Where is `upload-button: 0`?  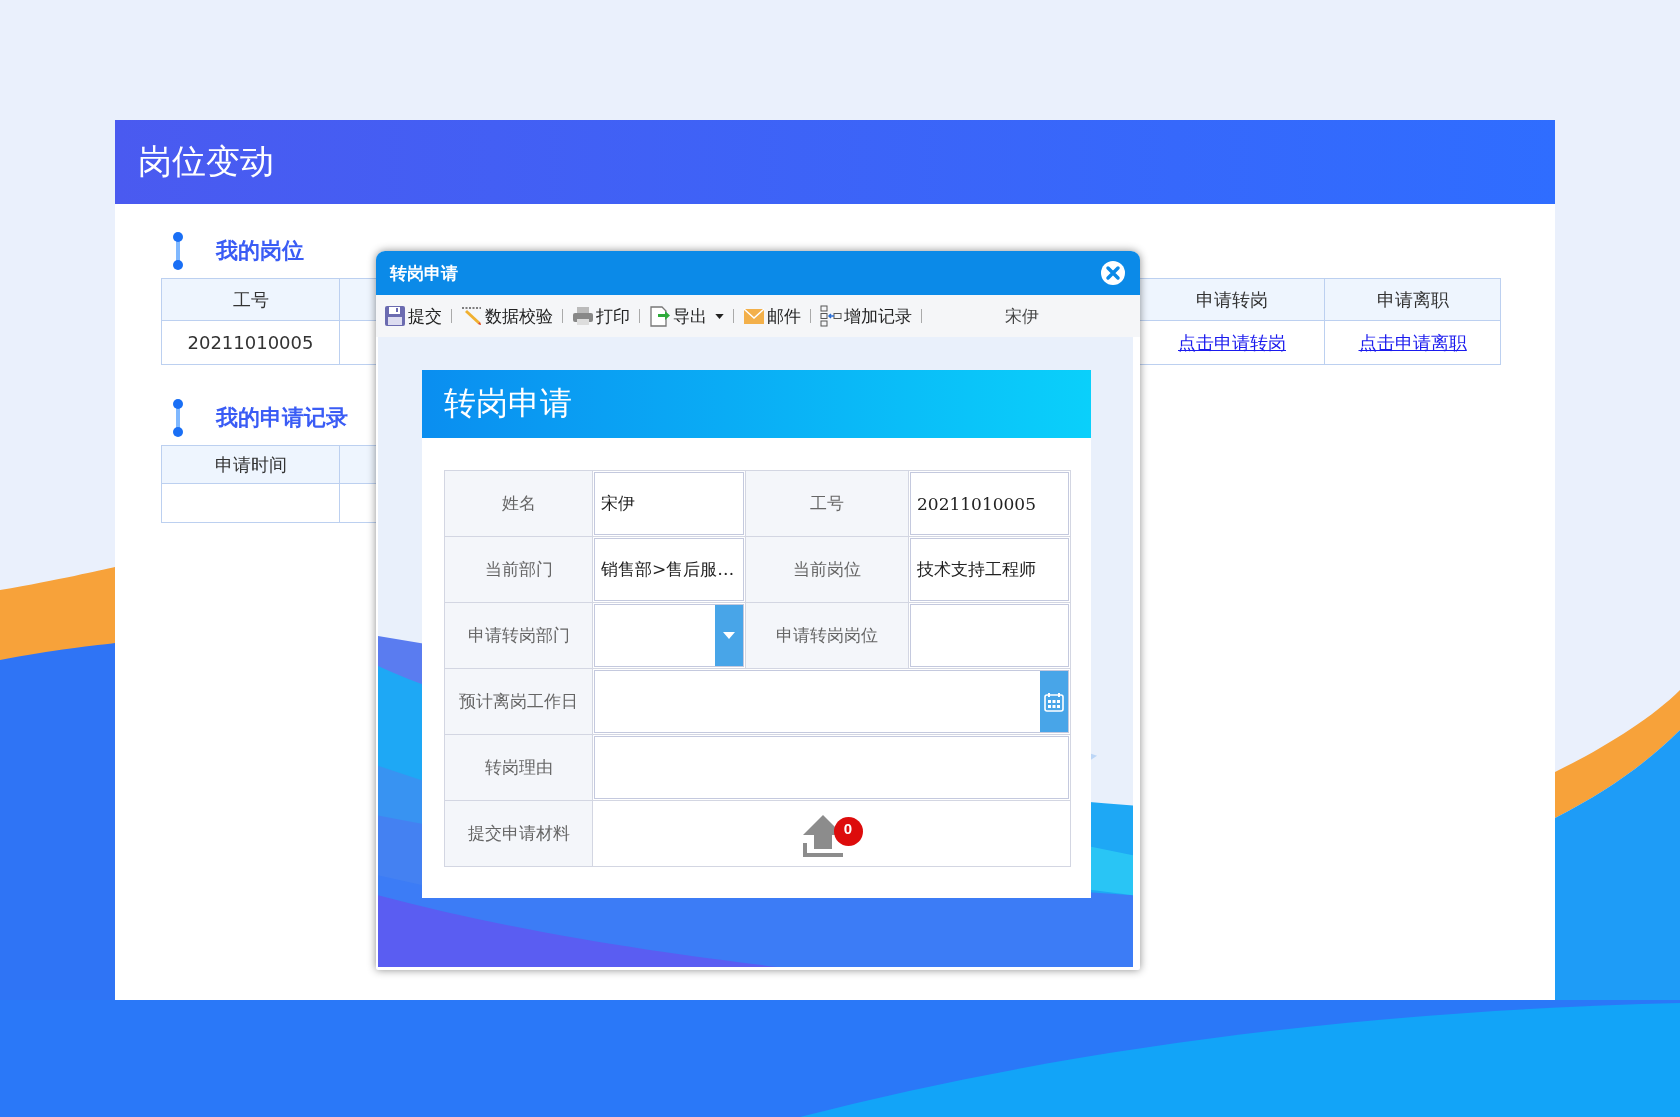 upload-button: 0 is located at coordinates (831, 833).